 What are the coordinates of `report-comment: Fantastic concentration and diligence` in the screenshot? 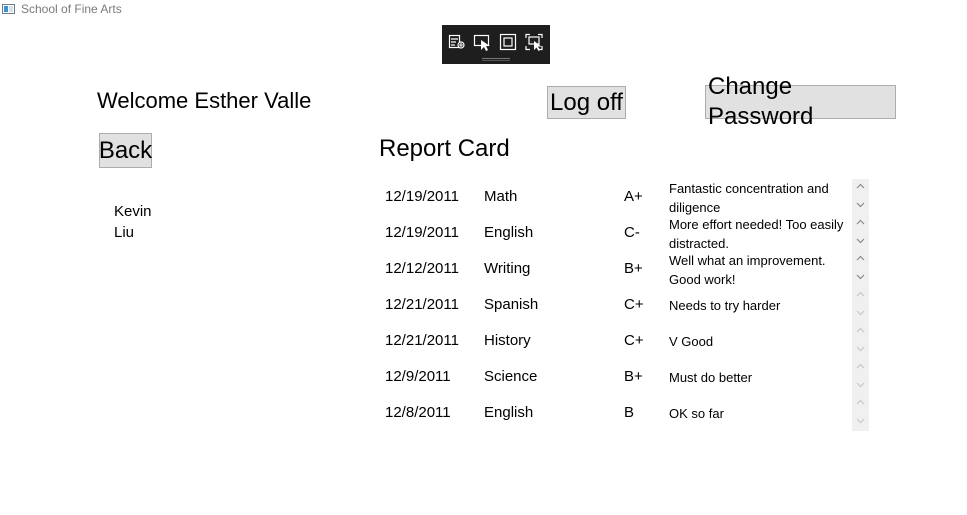 It's located at (759, 198).